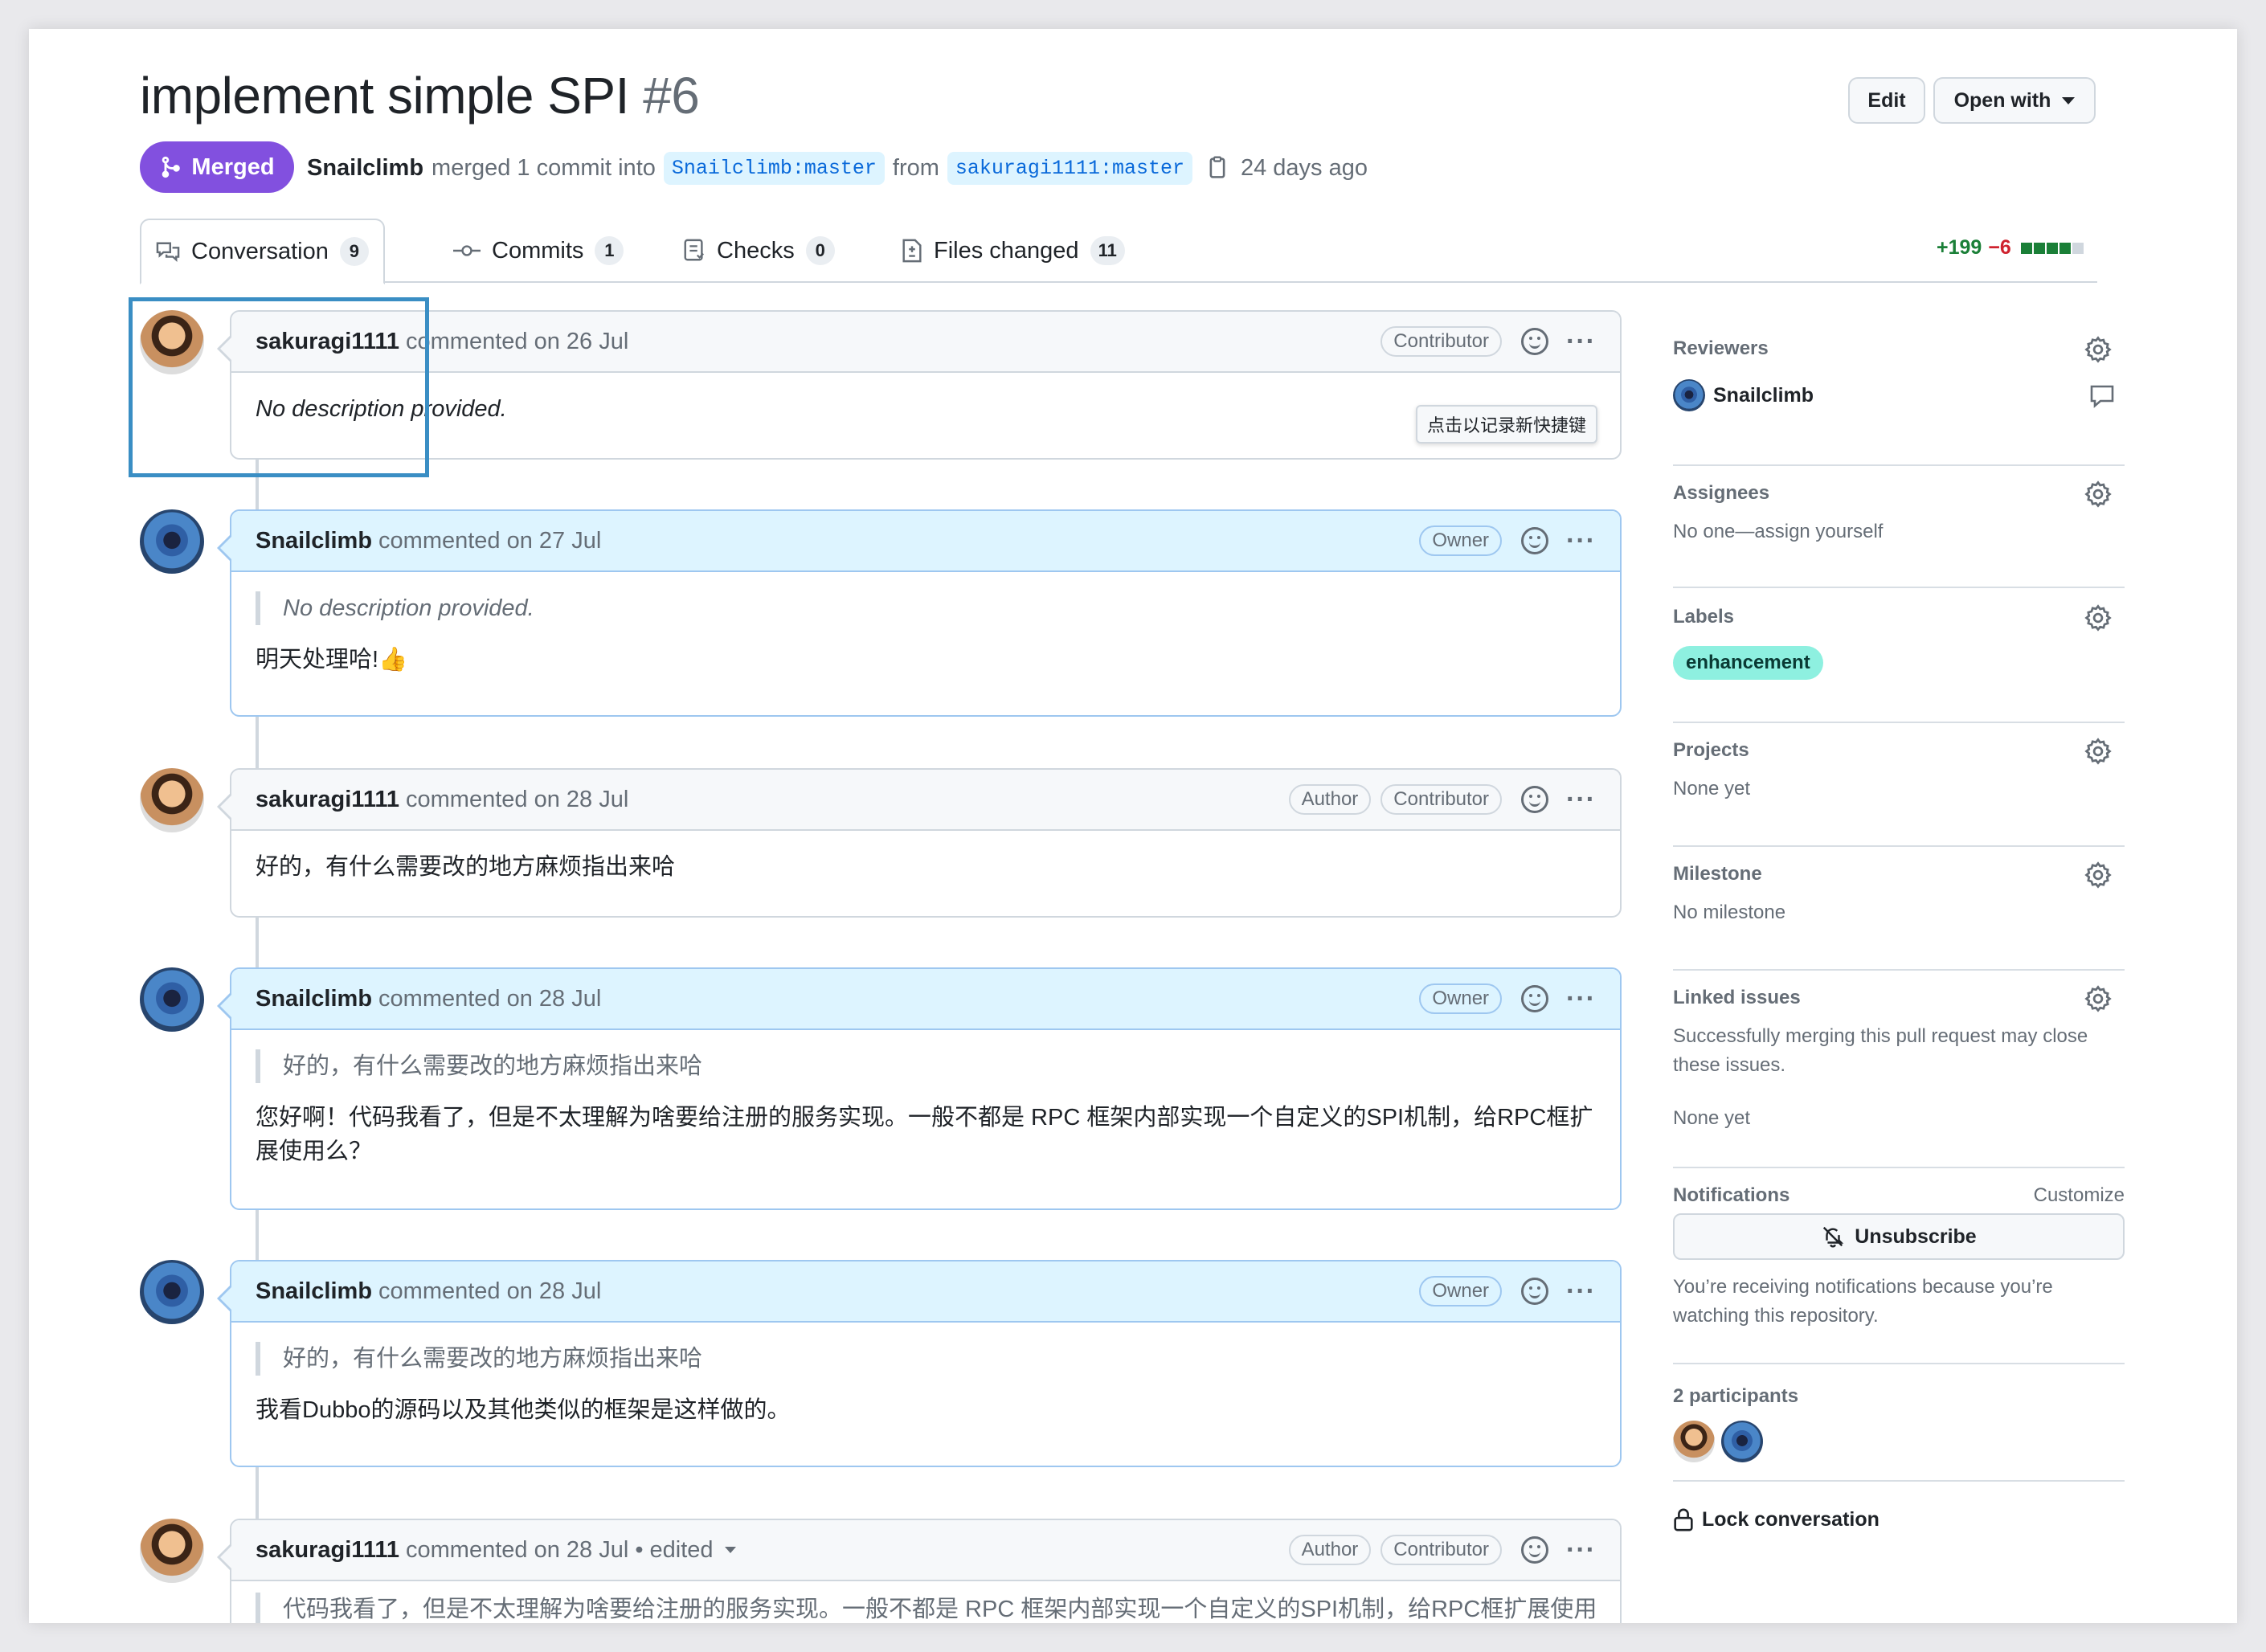  Describe the element at coordinates (1070, 168) in the screenshot. I see `head-branch: sakuragi1111:master` at that location.